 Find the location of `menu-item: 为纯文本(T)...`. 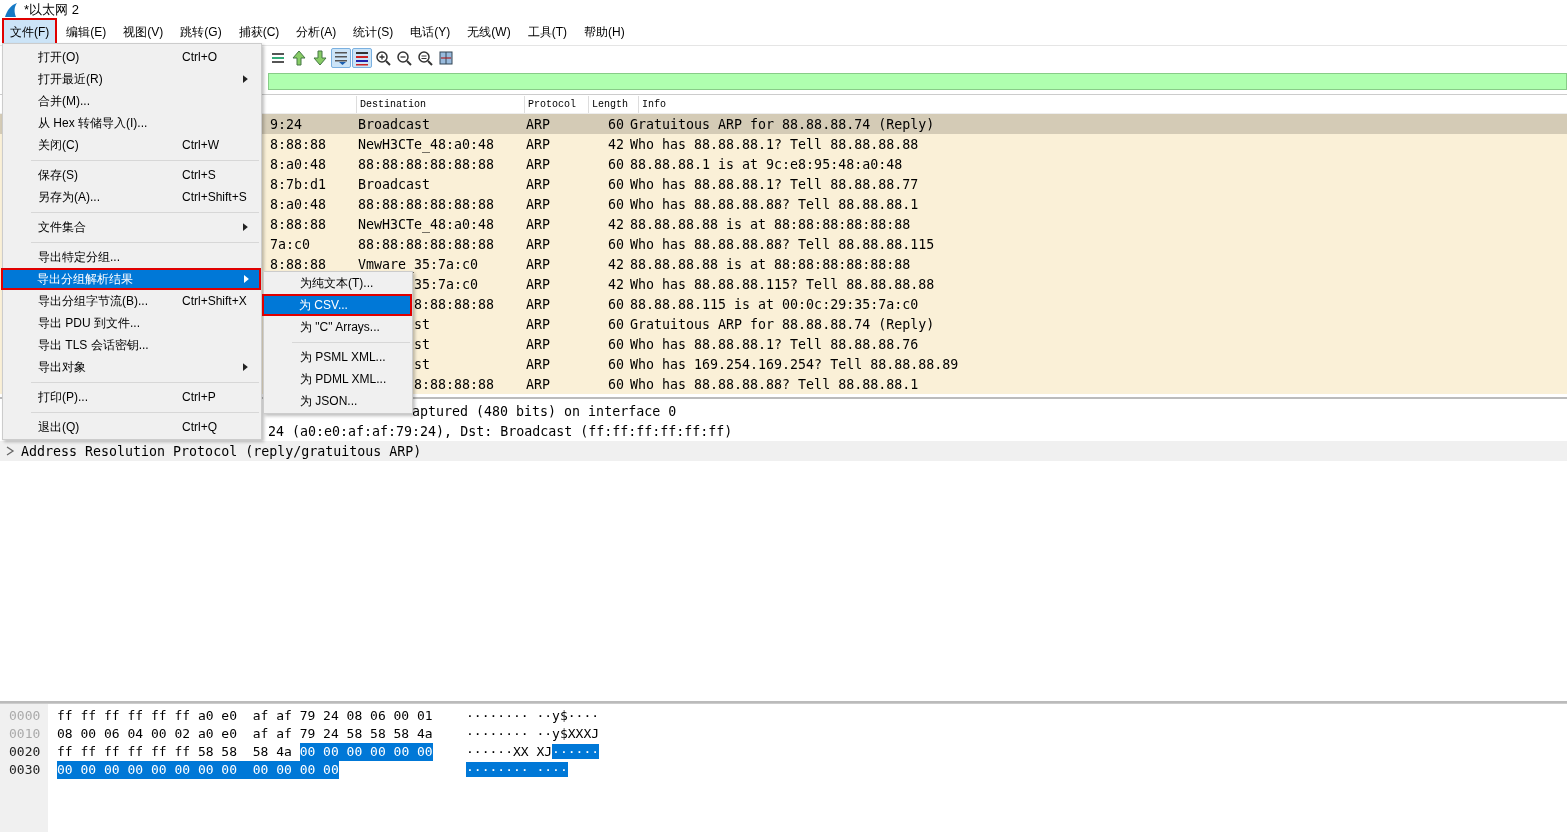

menu-item: 为纯文本(T)... is located at coordinates (338, 283).